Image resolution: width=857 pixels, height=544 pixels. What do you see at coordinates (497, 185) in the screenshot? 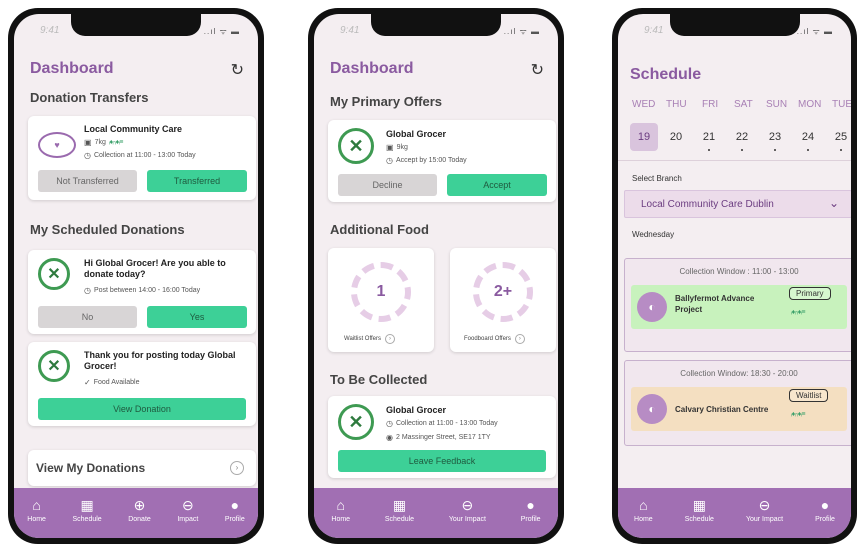
I see `accept-button: Accept` at bounding box center [497, 185].